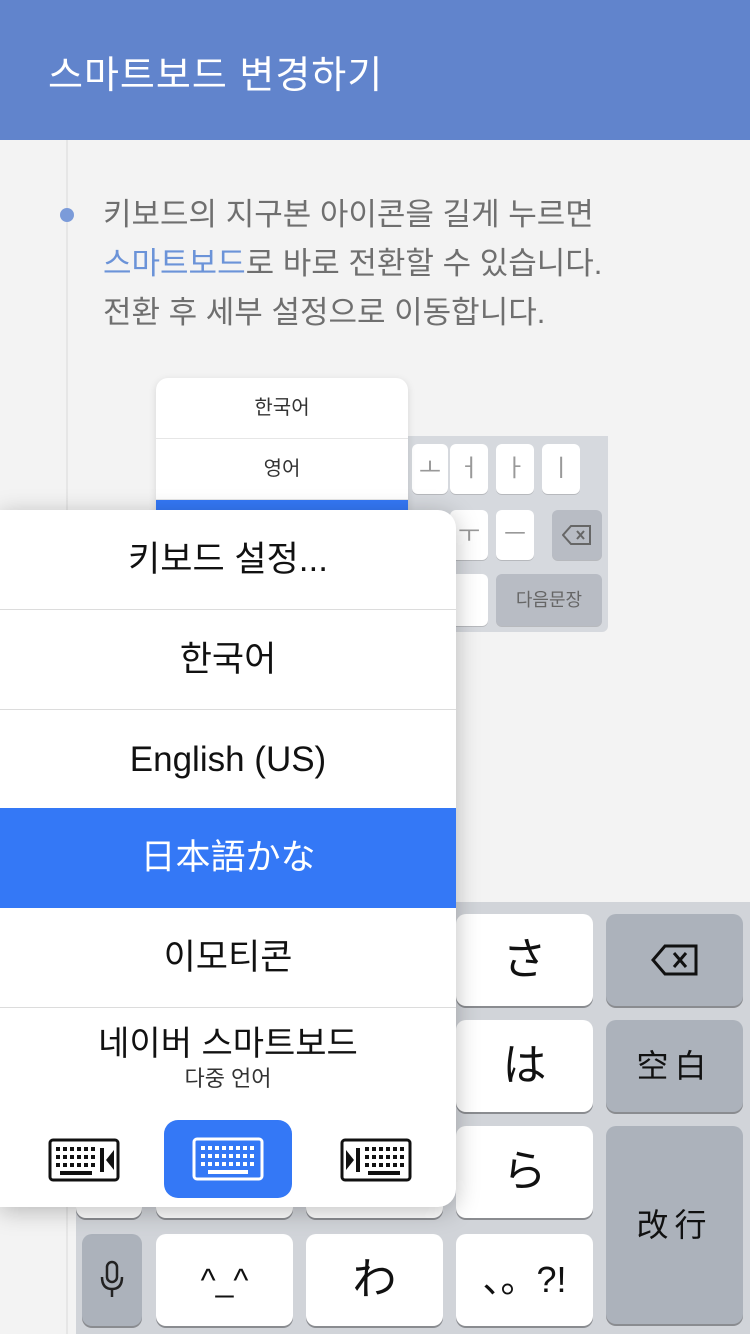  I want to click on key-sa: さ, so click(524, 960).